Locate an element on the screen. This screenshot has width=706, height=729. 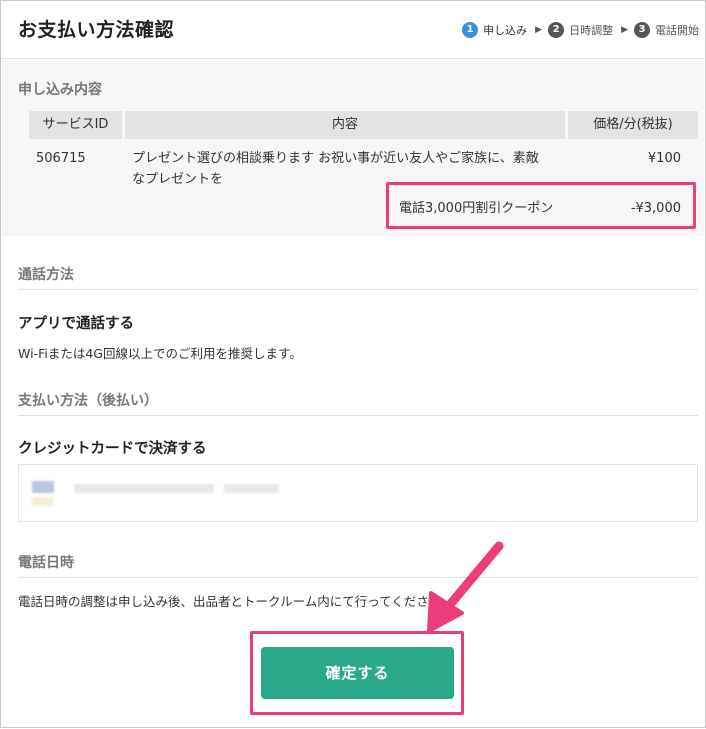
masked-card-number is located at coordinates (144, 488).